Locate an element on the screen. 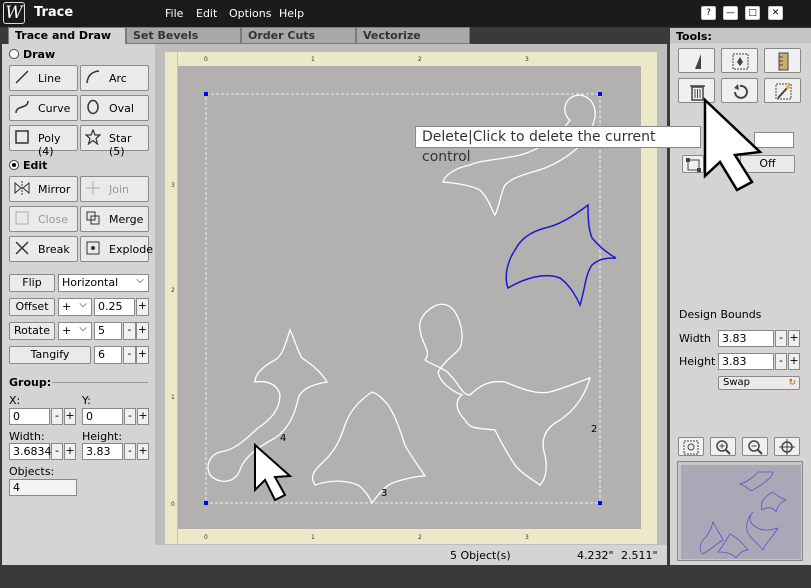 The width and height of the screenshot is (811, 588). mouse-cursor-icon is located at coordinates (733, 144).